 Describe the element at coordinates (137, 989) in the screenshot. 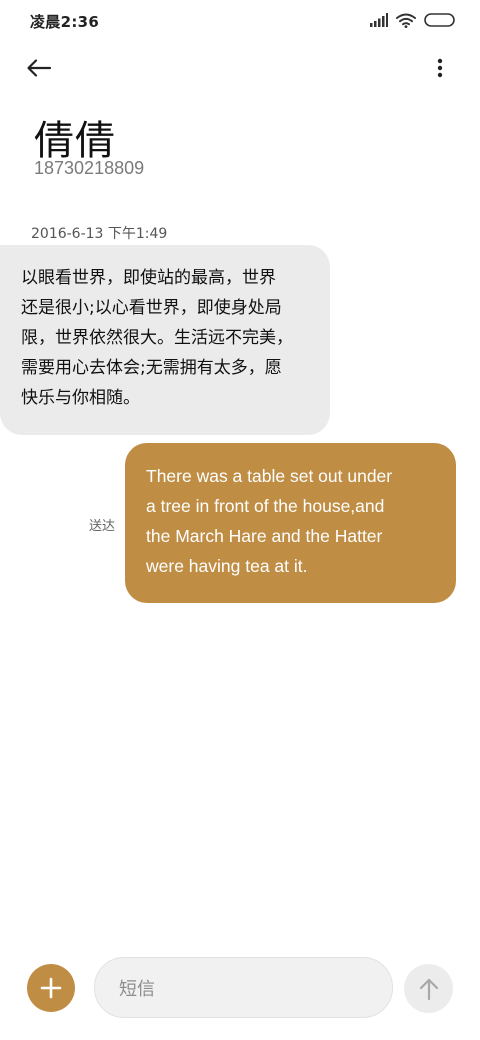

I see `message-input-placeholder: 短信` at that location.